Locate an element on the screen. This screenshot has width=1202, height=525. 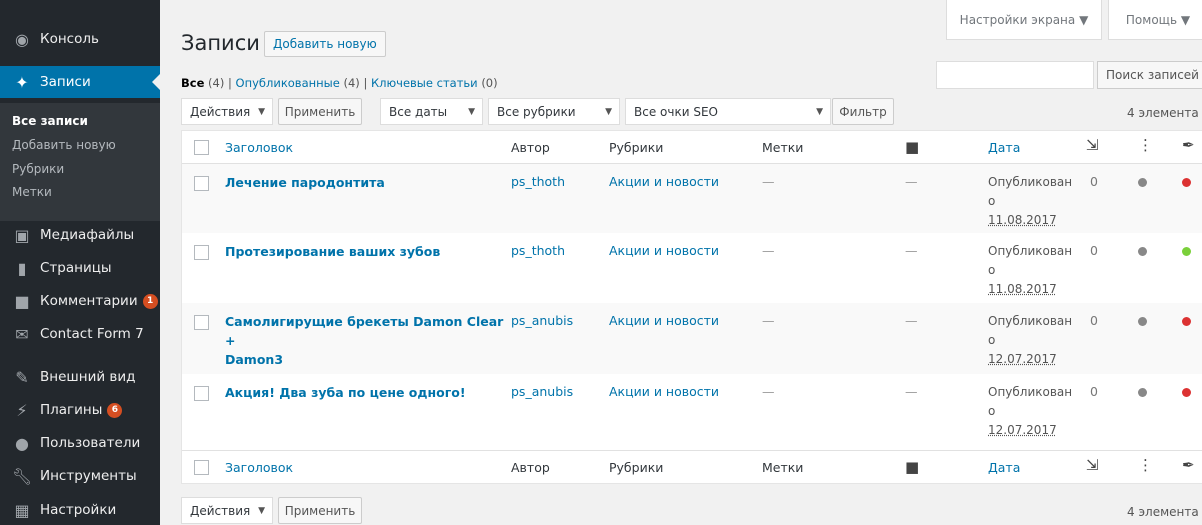
col-title-footer: Заголовок is located at coordinates (259, 467).